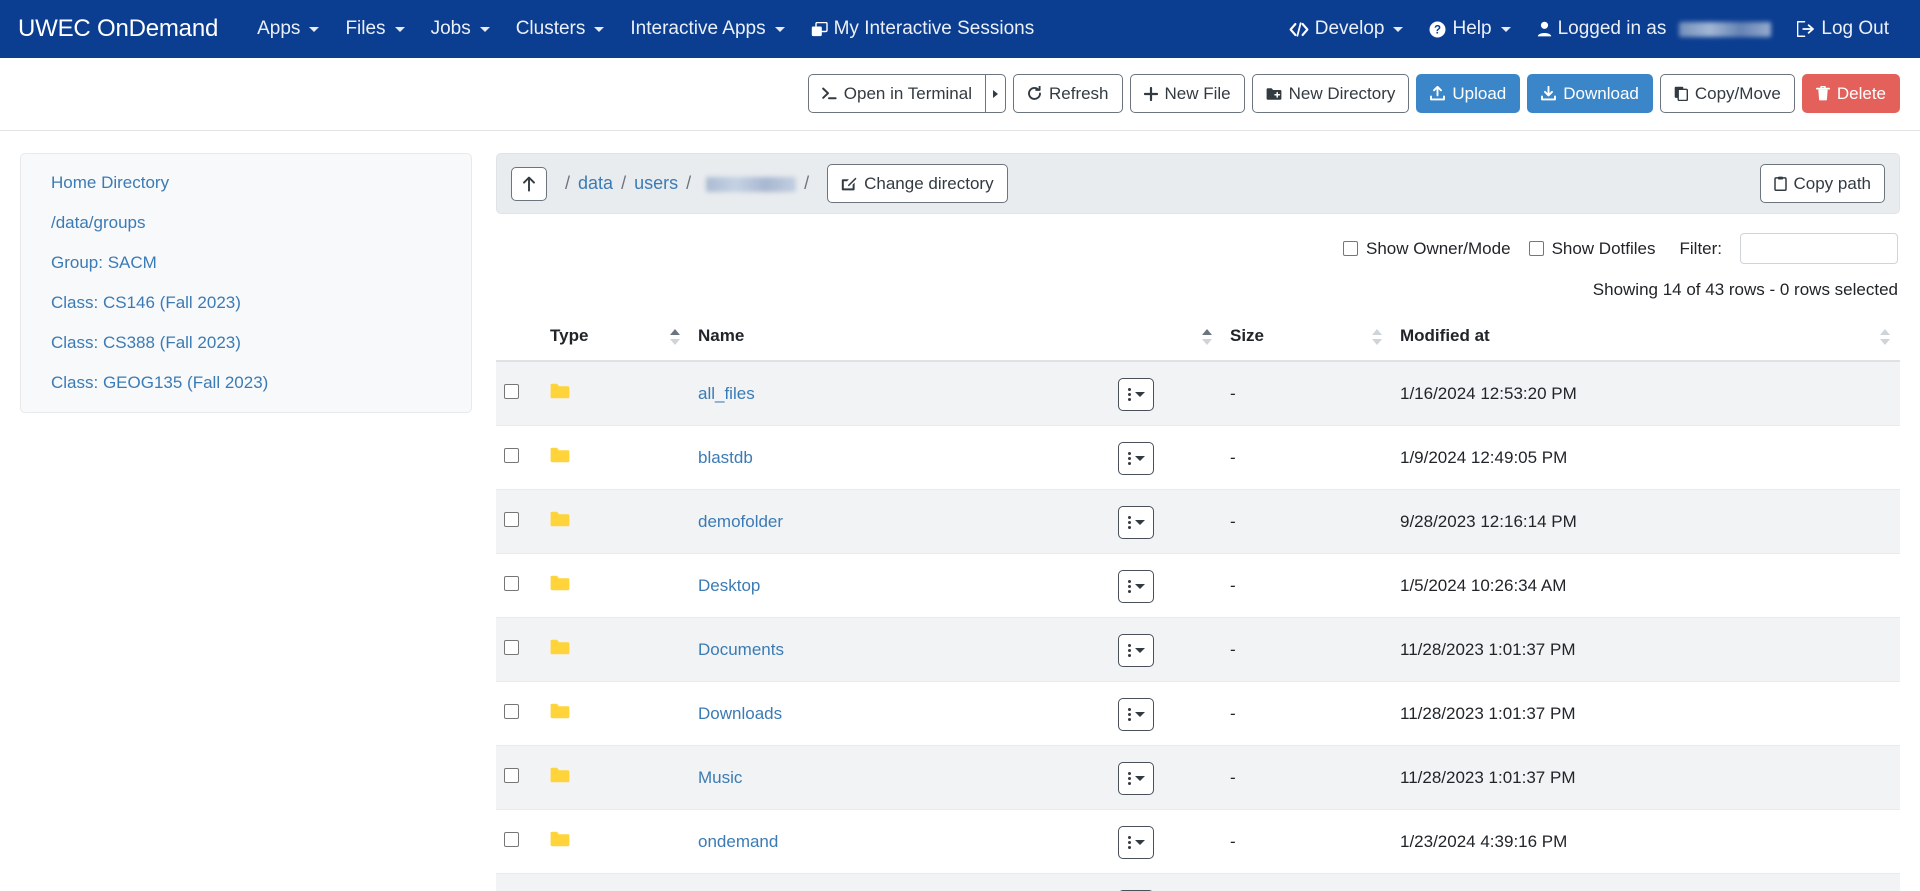  What do you see at coordinates (1346, 29) in the screenshot?
I see `nav-develop: Develop` at bounding box center [1346, 29].